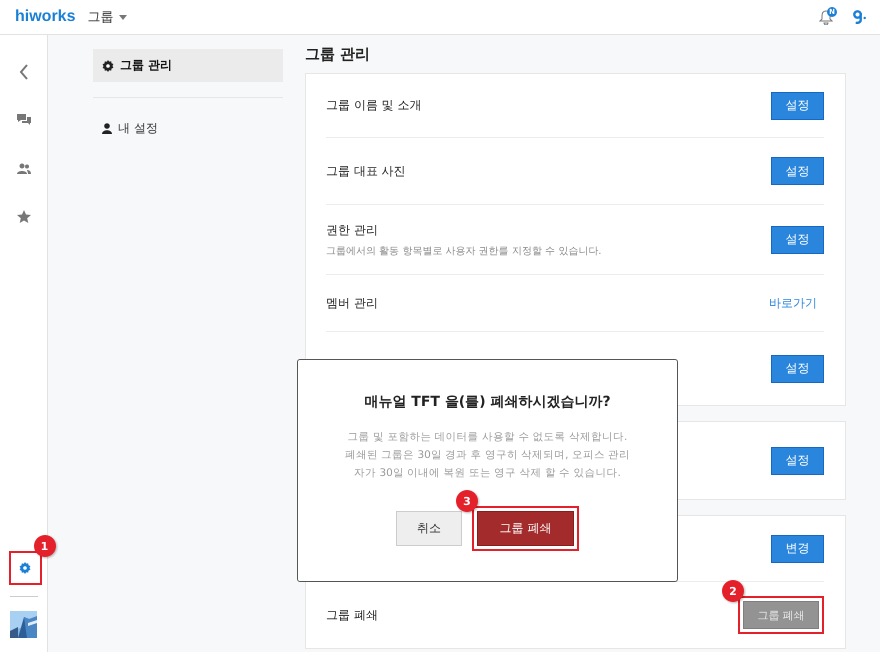 This screenshot has height=652, width=880. Describe the element at coordinates (45, 17) in the screenshot. I see `logo: hiworks` at that location.